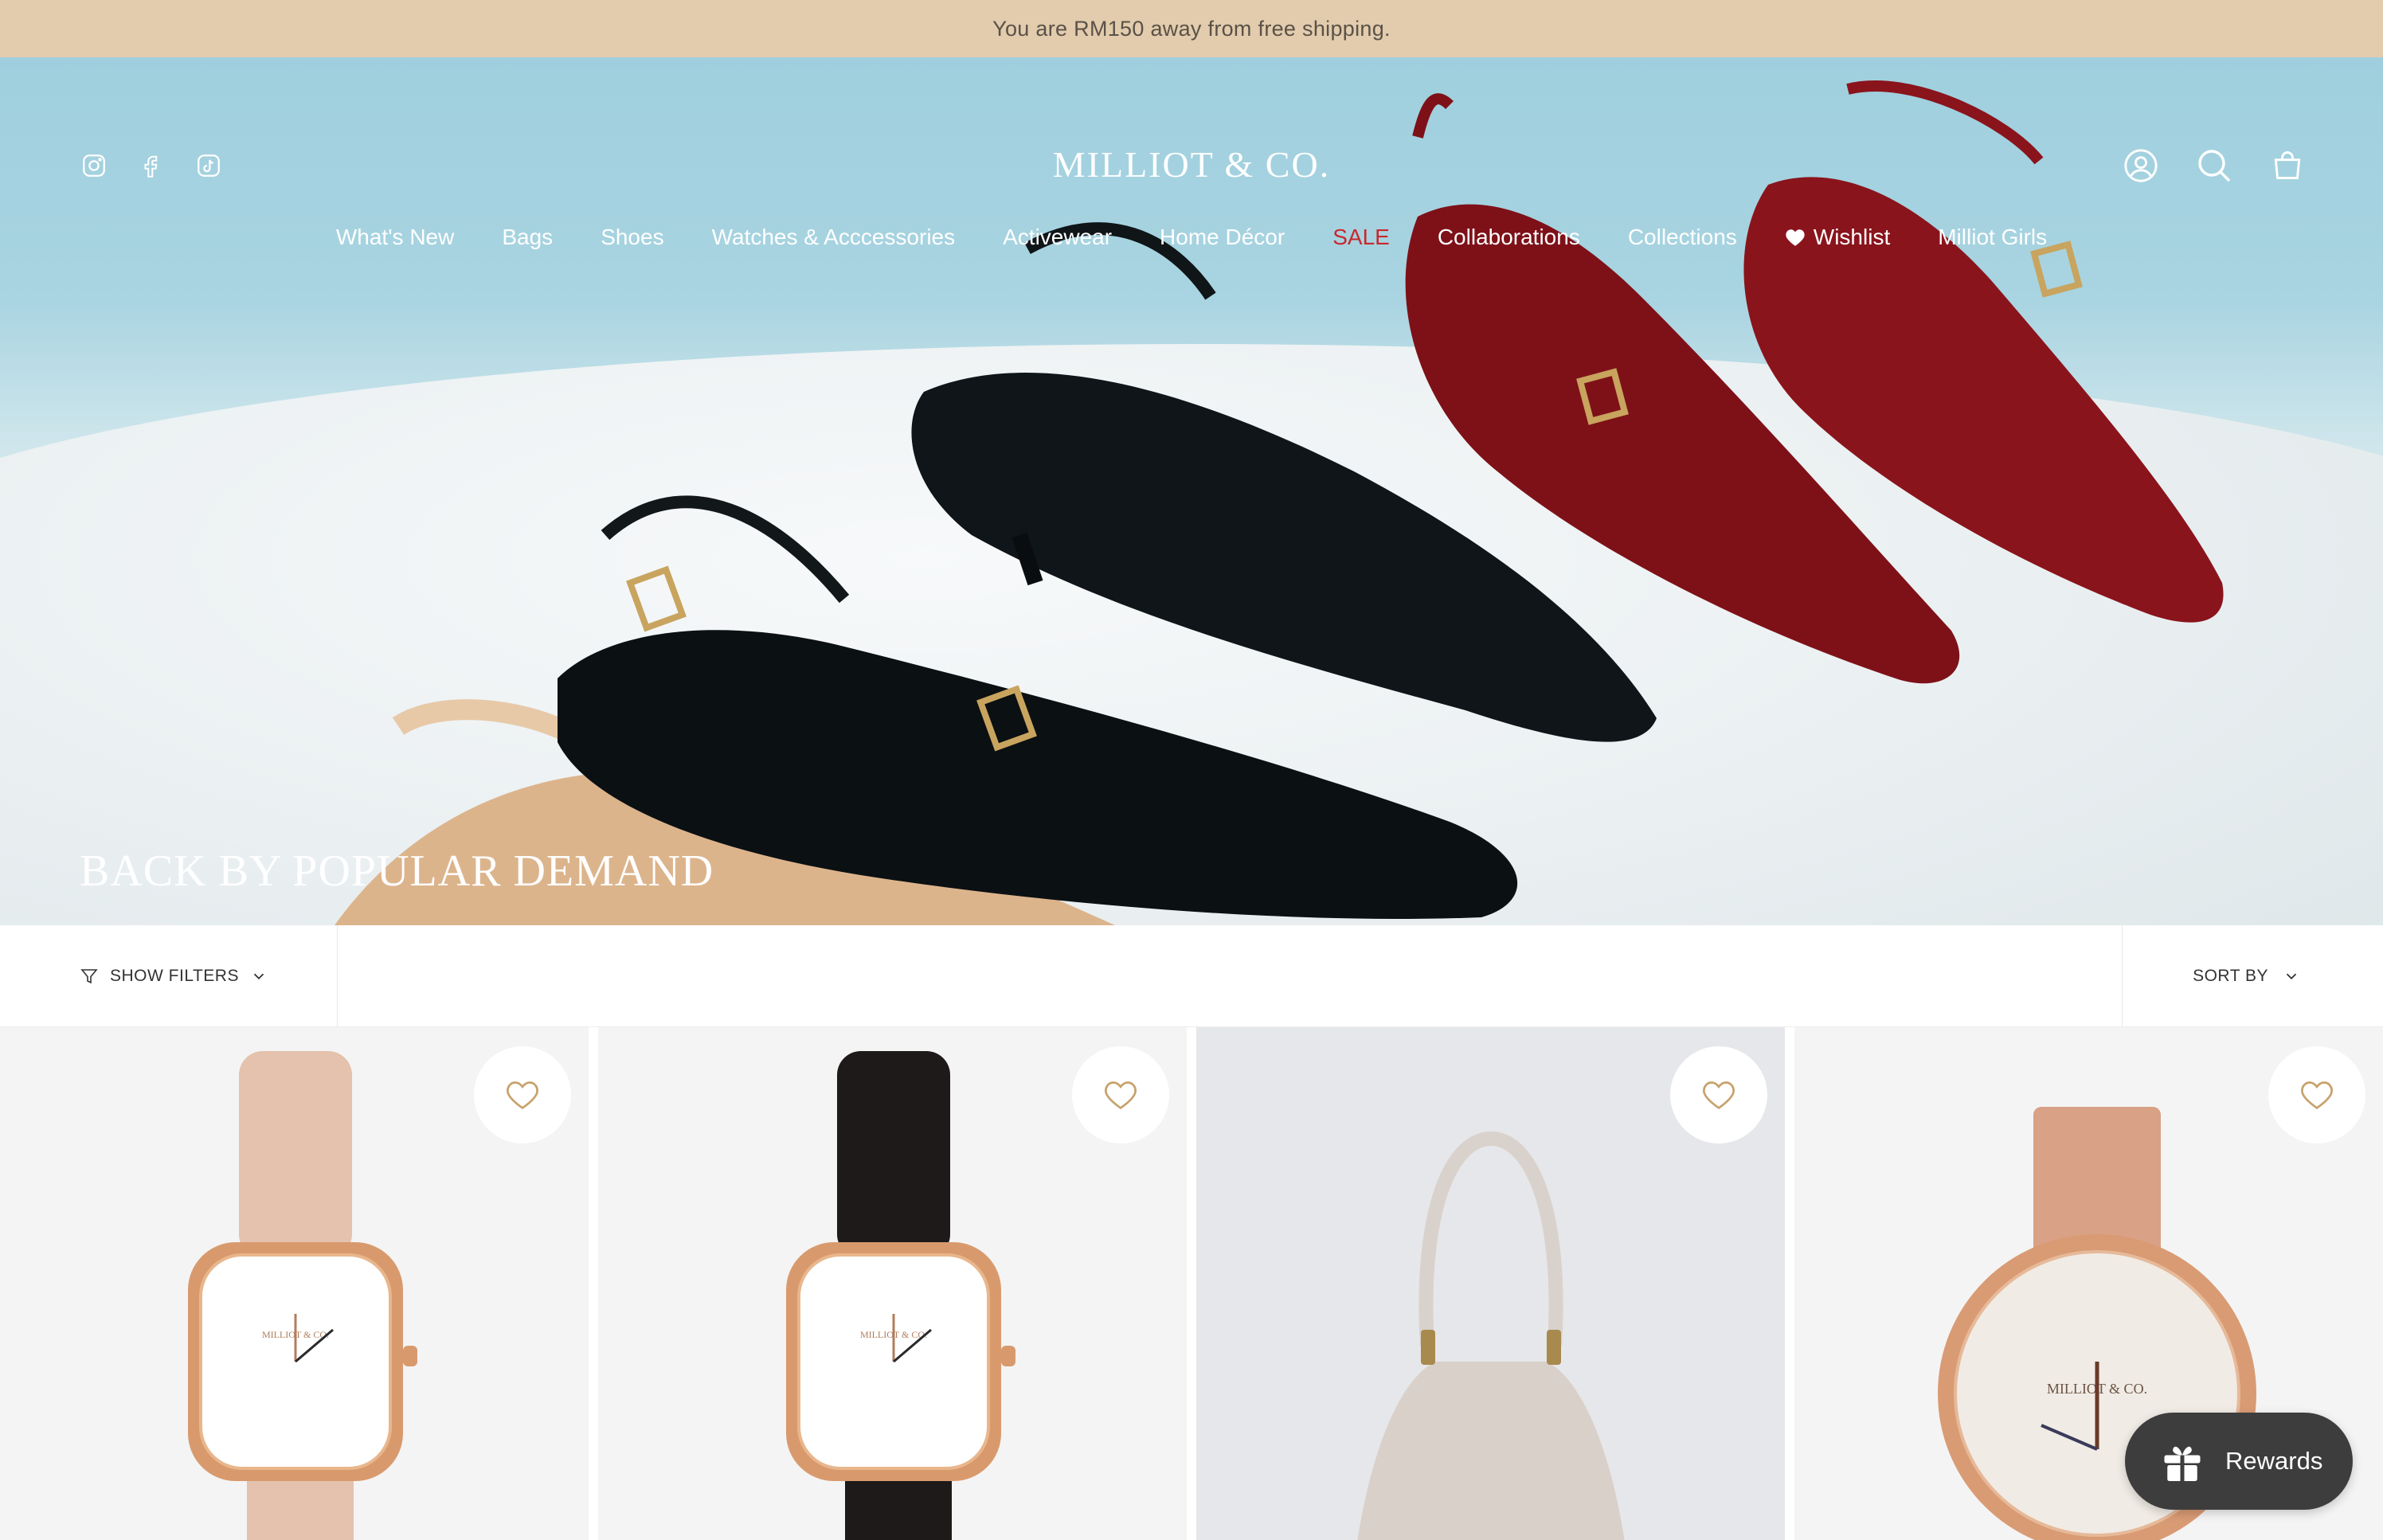 This screenshot has width=2383, height=1540. I want to click on product-card, so click(1490, 1283).